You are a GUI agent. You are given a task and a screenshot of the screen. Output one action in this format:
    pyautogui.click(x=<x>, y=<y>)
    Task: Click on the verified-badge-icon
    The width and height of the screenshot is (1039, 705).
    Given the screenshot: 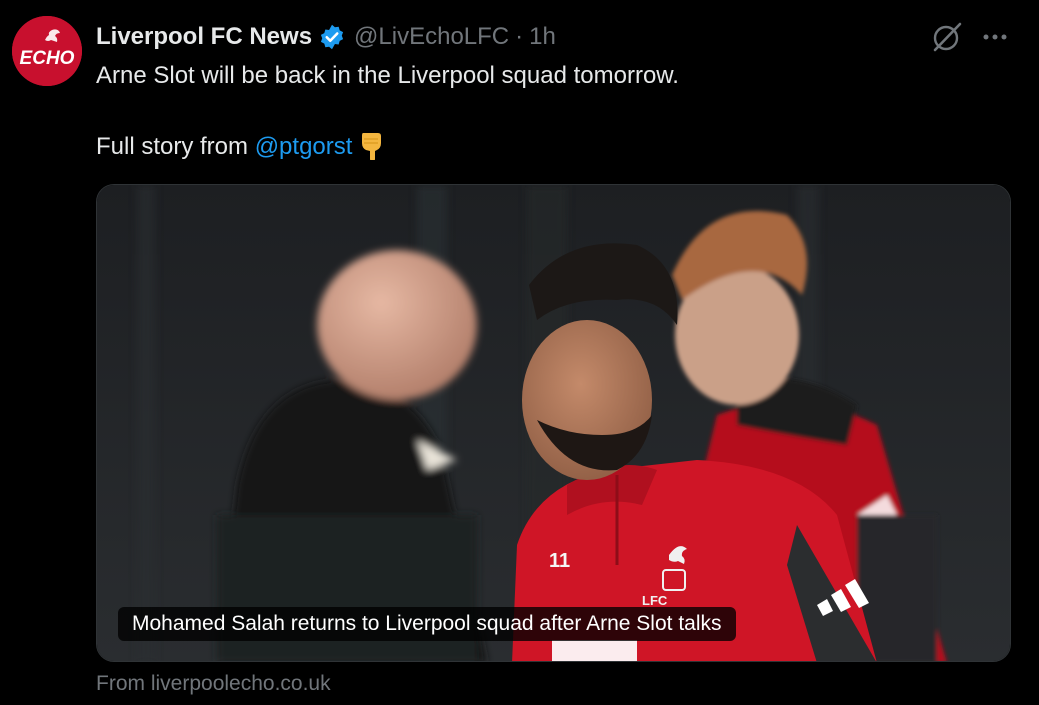 What is the action you would take?
    pyautogui.click(x=332, y=37)
    